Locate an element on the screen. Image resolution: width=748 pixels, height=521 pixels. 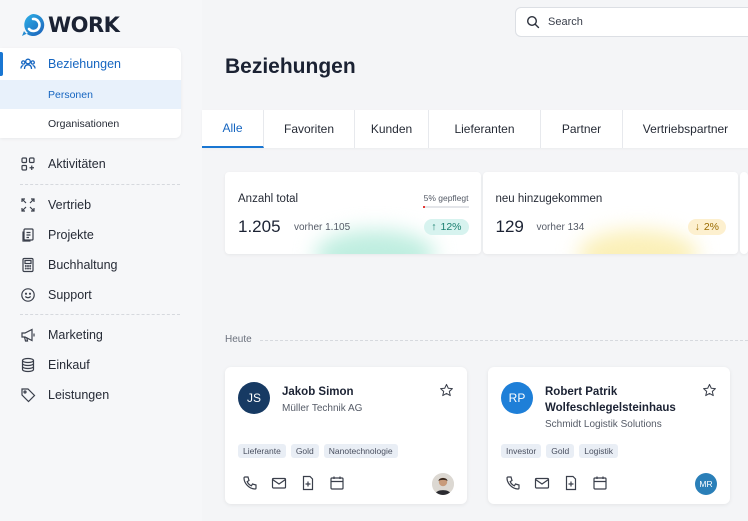
sidebar-item-leistungen: Leistungen is located at coordinates (90, 395).